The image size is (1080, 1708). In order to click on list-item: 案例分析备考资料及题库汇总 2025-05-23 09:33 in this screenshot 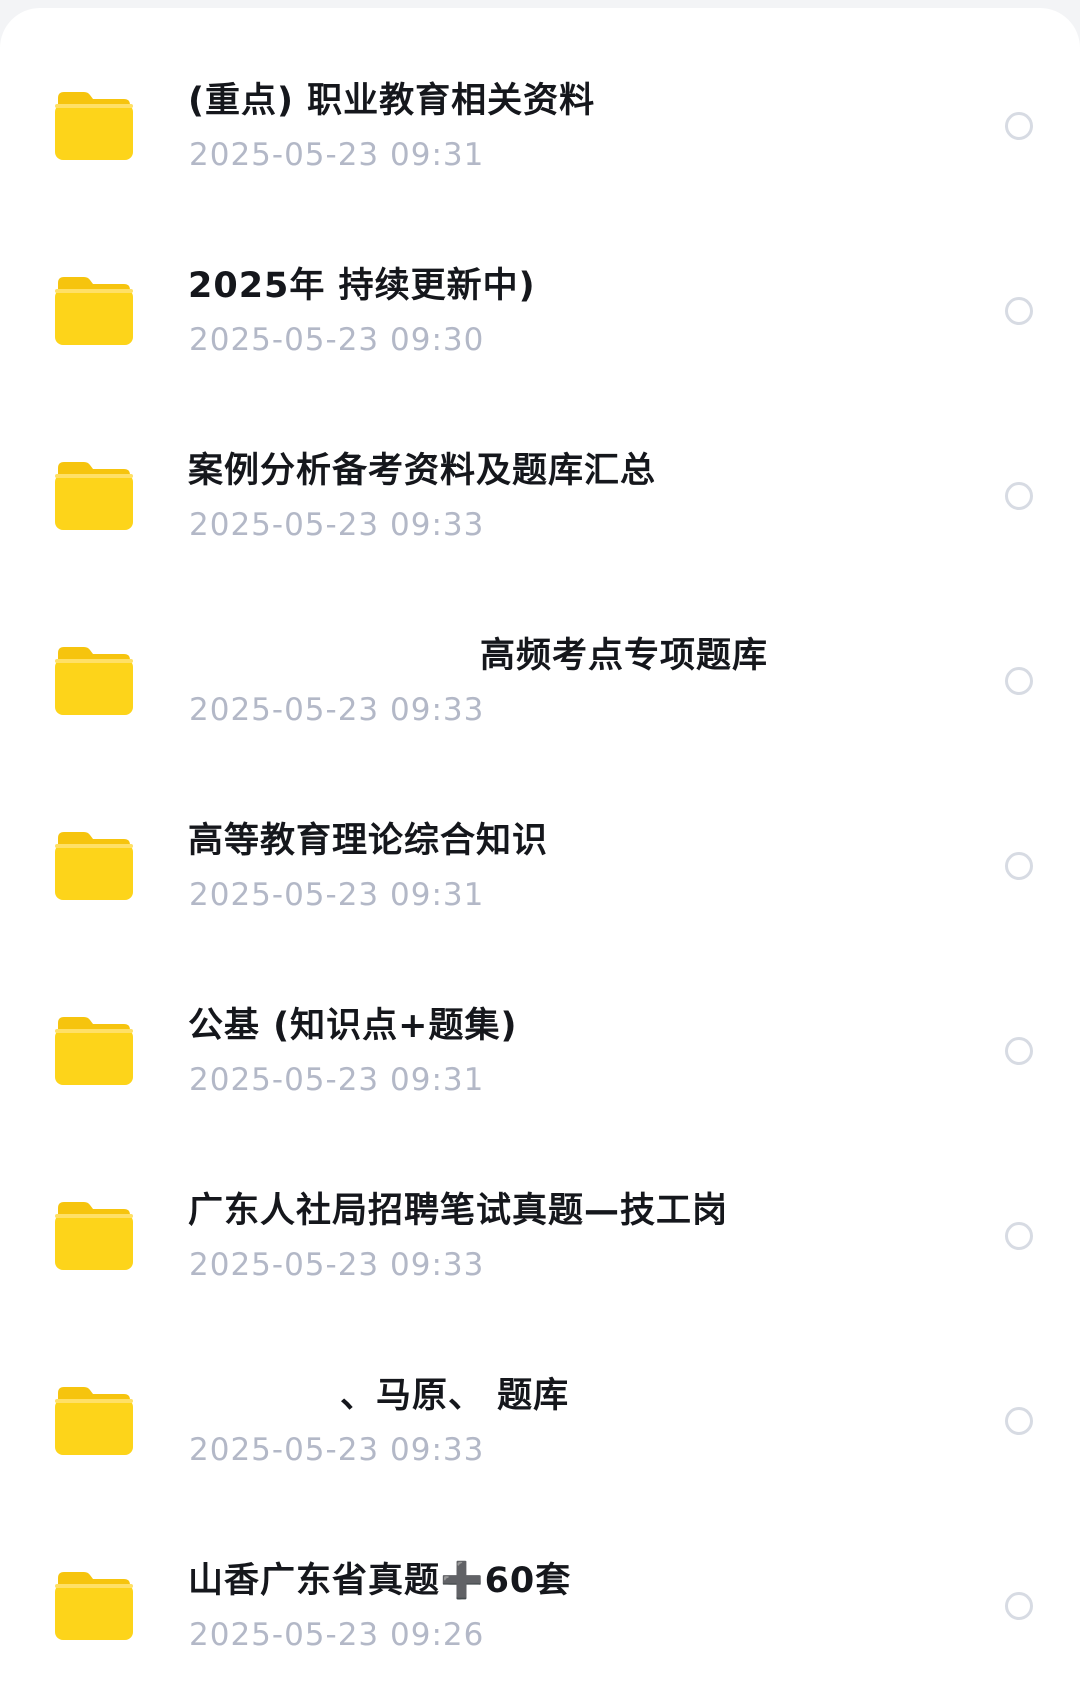, I will do `click(540, 470)`.